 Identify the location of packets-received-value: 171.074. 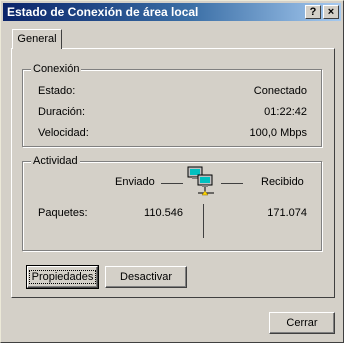
(287, 213).